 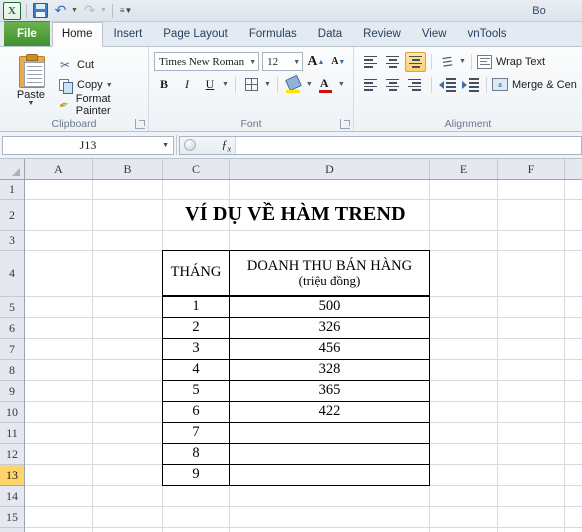 What do you see at coordinates (341, 84) in the screenshot?
I see `font-color-dropdown-icon: ▼` at bounding box center [341, 84].